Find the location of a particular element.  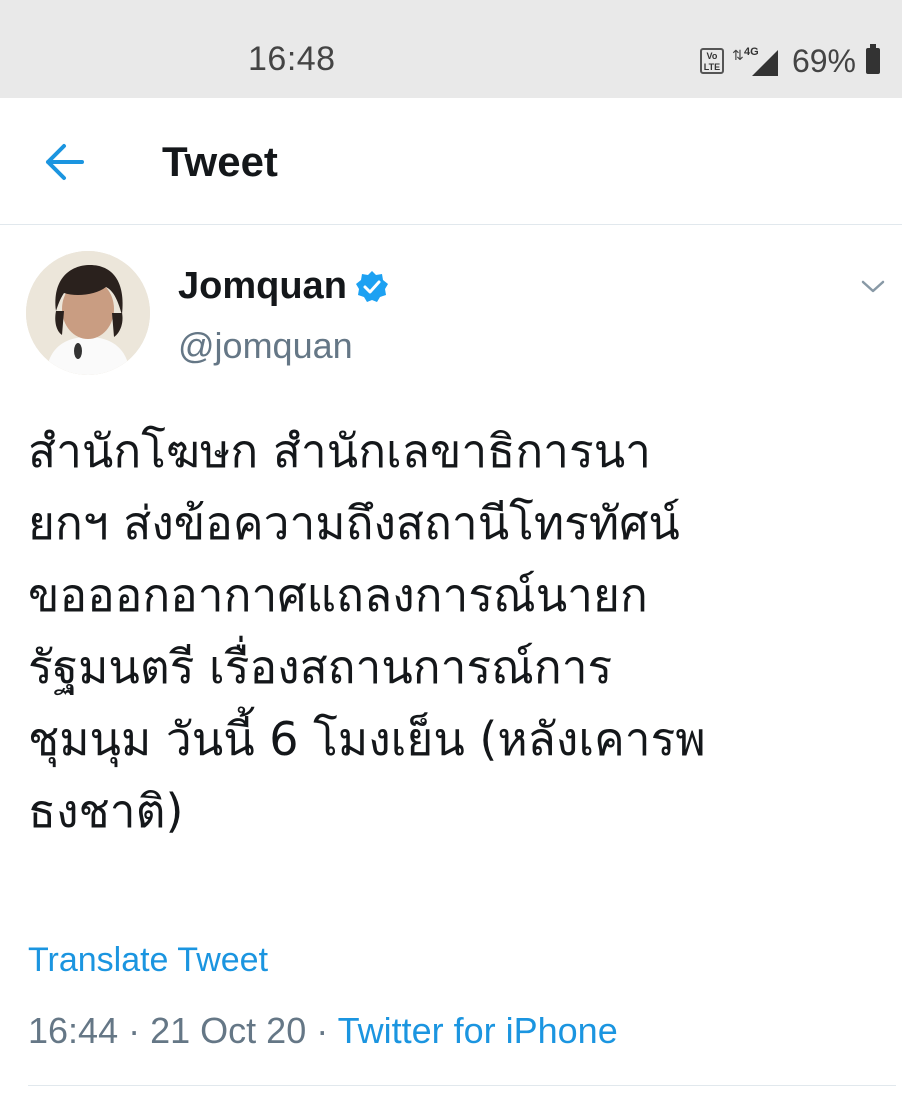

app-header: Tweet is located at coordinates (451, 161).